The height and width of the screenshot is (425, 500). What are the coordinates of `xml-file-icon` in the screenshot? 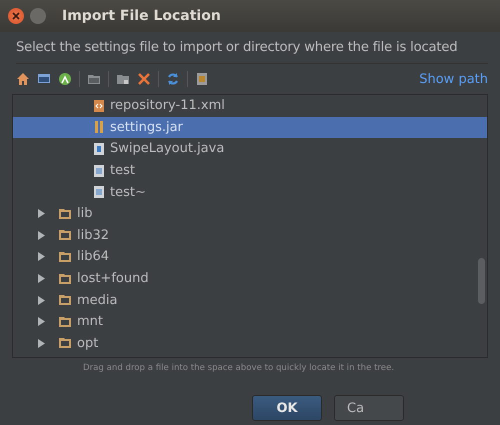 It's located at (99, 105).